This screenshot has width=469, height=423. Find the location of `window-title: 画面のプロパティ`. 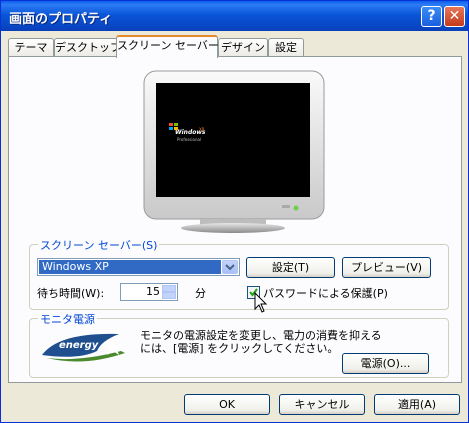

window-title: 画面のプロパティ is located at coordinates (61, 19).